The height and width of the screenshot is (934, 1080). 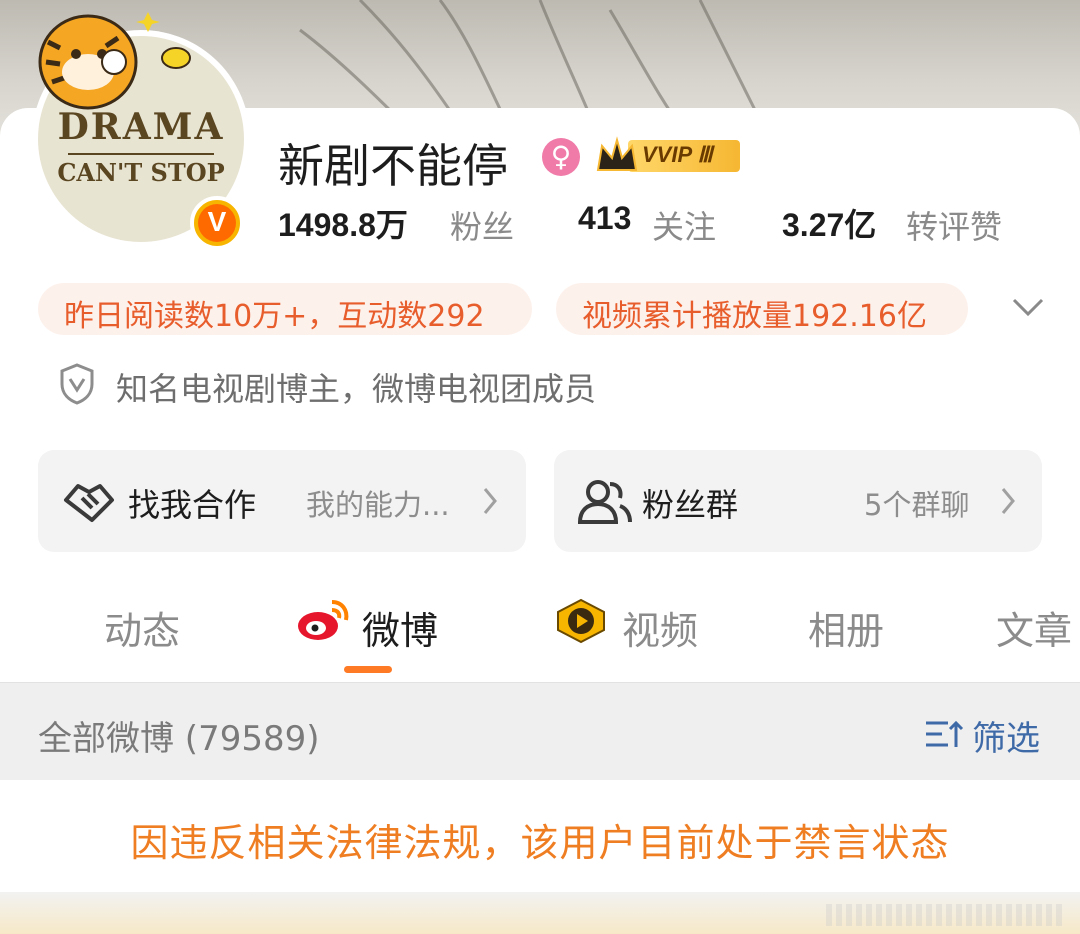 I want to click on fan-group-label: 粉丝群, so click(x=690, y=505).